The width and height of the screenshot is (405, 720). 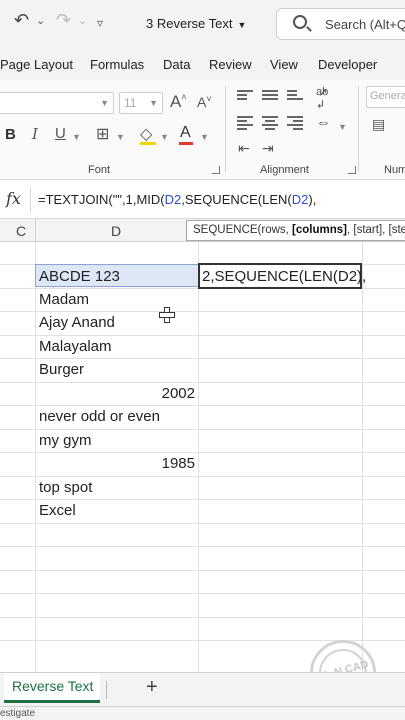 I want to click on shrink-font-label: A, so click(x=202, y=102).